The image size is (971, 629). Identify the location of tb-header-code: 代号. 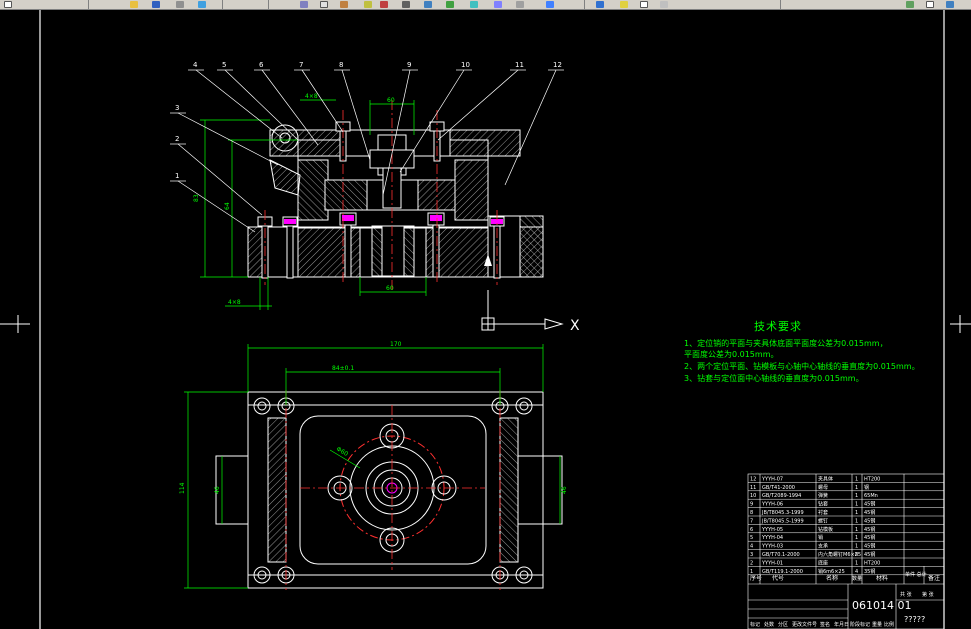
(778, 578).